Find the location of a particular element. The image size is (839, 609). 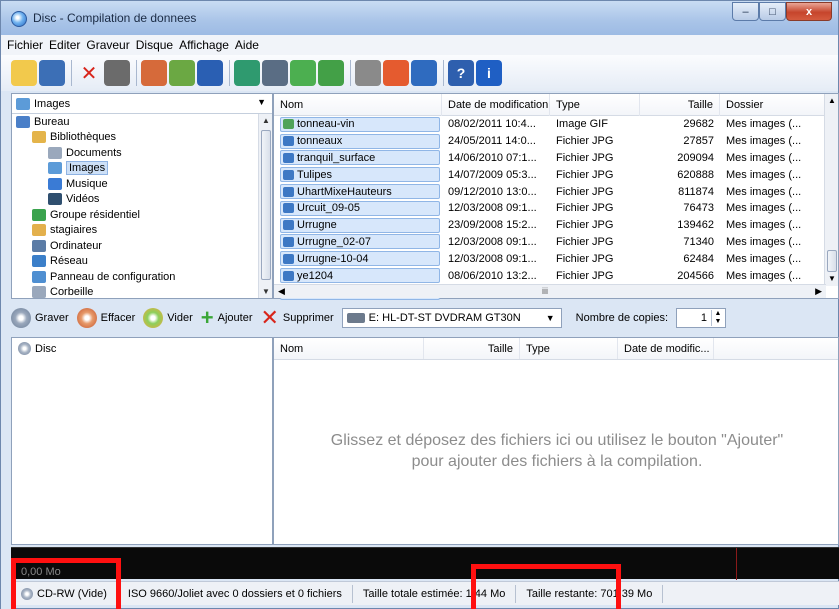

print-icon is located at coordinates (117, 73).